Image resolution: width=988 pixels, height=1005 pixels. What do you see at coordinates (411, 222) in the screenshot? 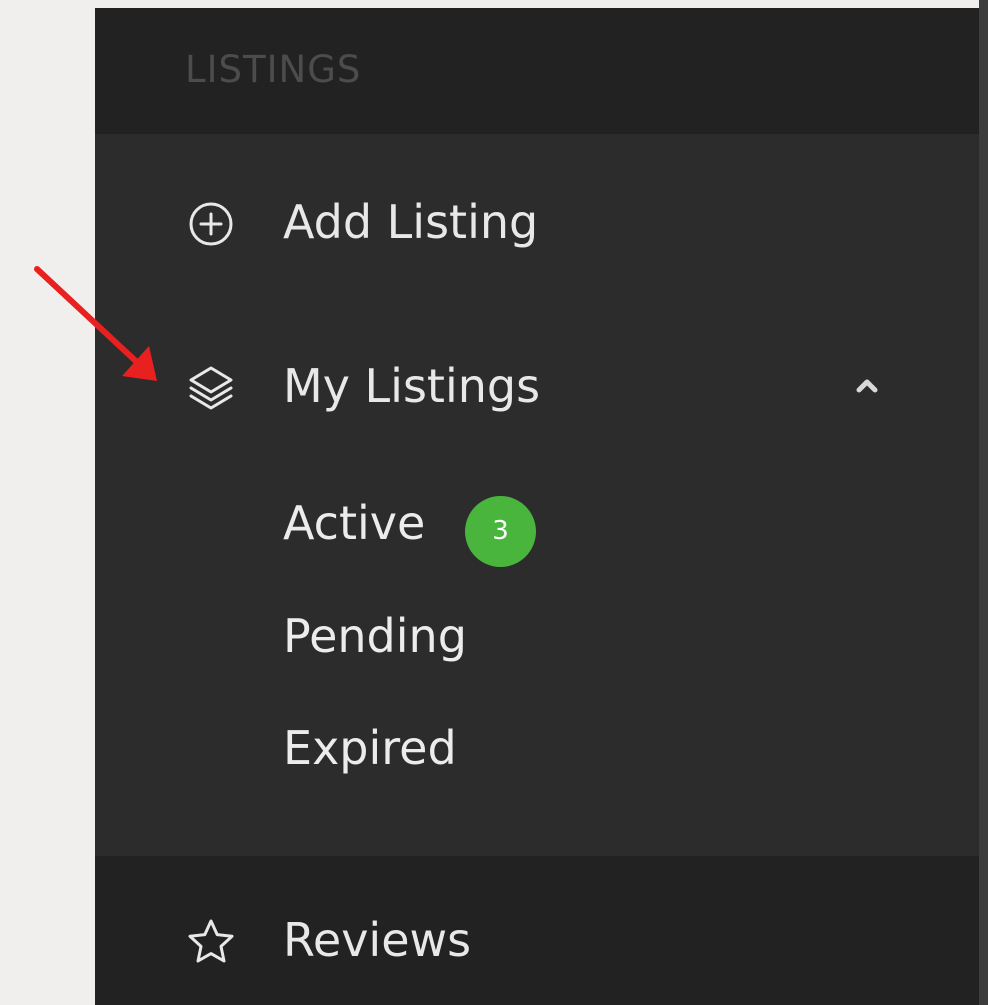
I see `sidebar-item-label-add-listing: Add Listing` at bounding box center [411, 222].